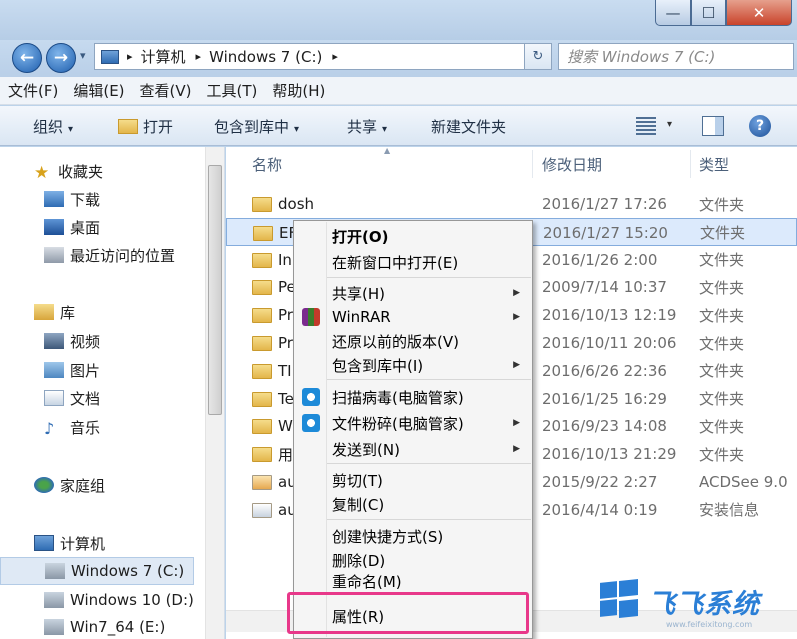  I want to click on watermark-brand: 飞飞系统, so click(704, 604).